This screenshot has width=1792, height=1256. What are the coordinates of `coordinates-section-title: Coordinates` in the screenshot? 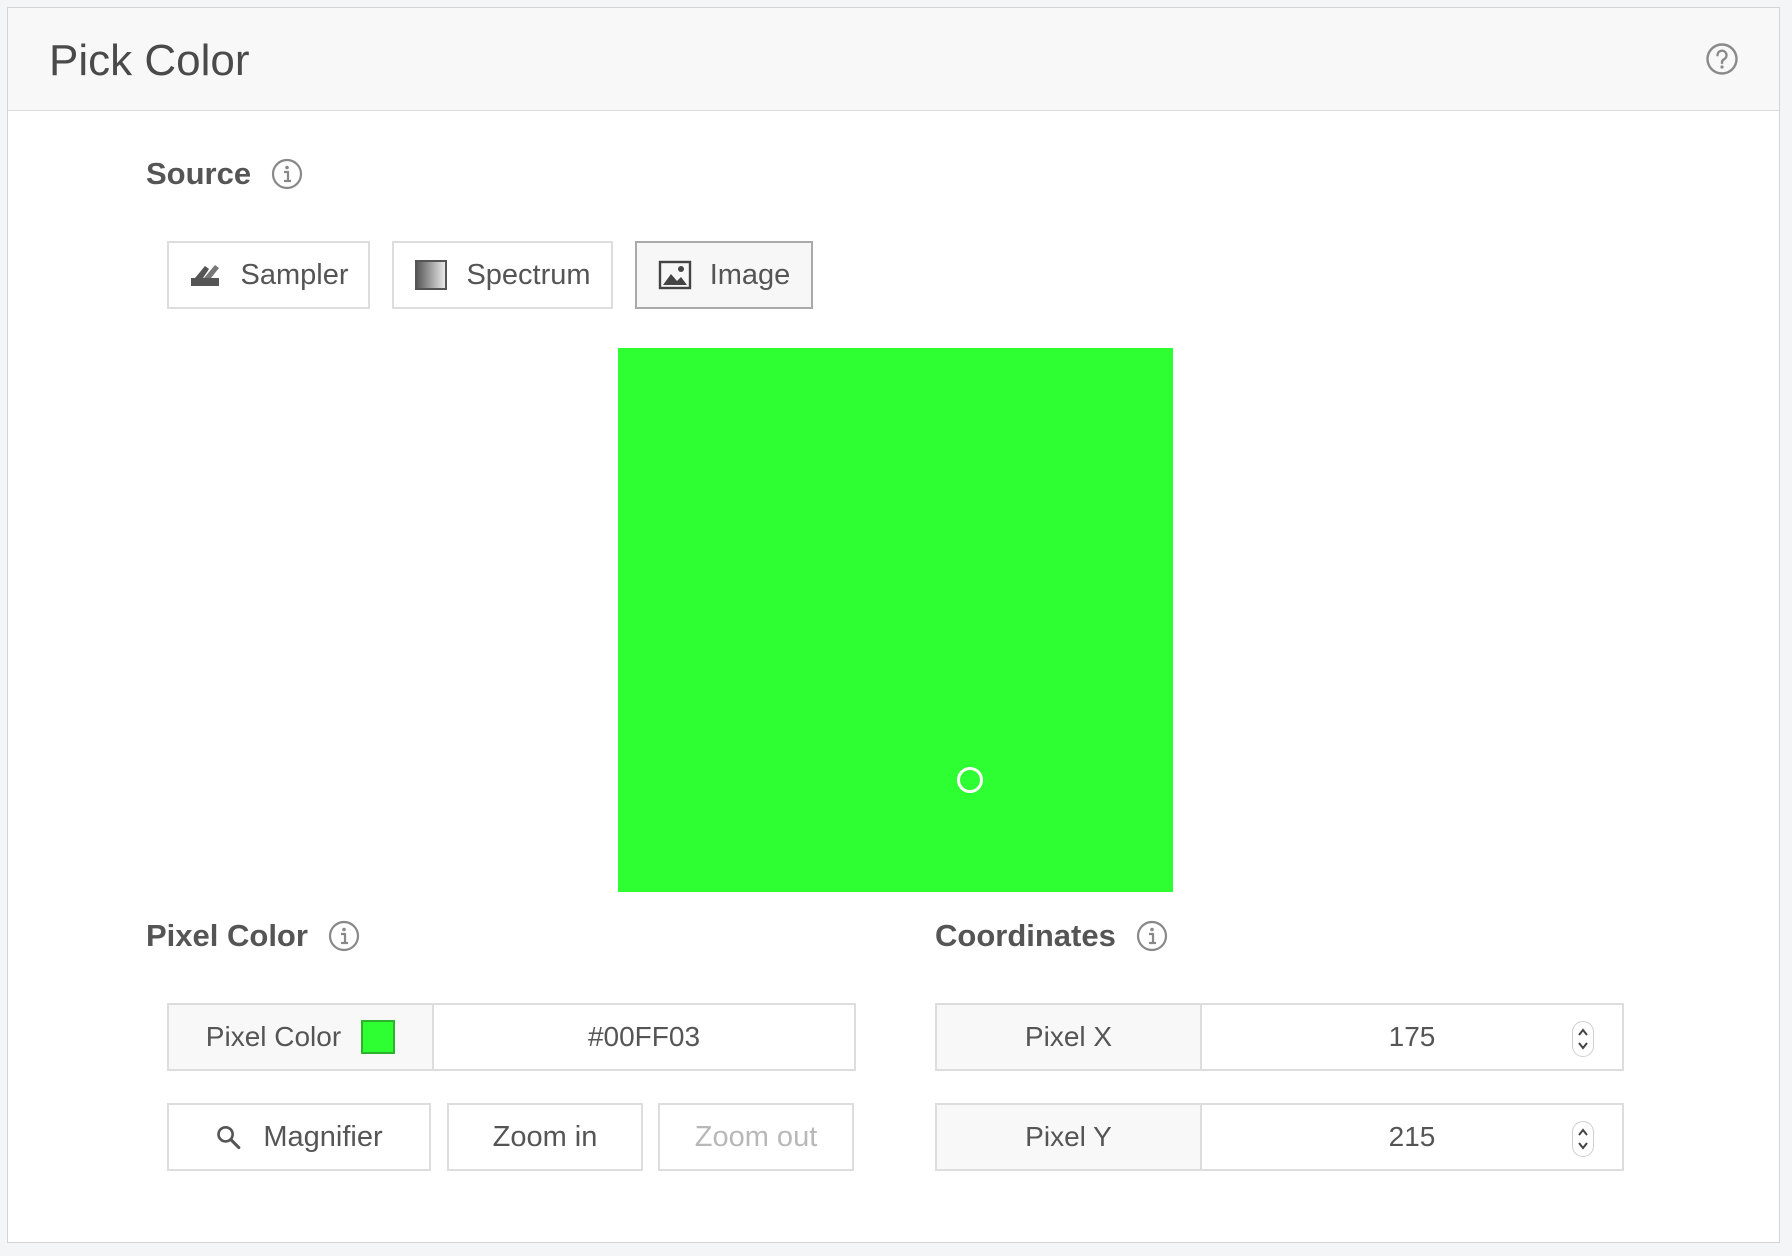 It's located at (1051, 936).